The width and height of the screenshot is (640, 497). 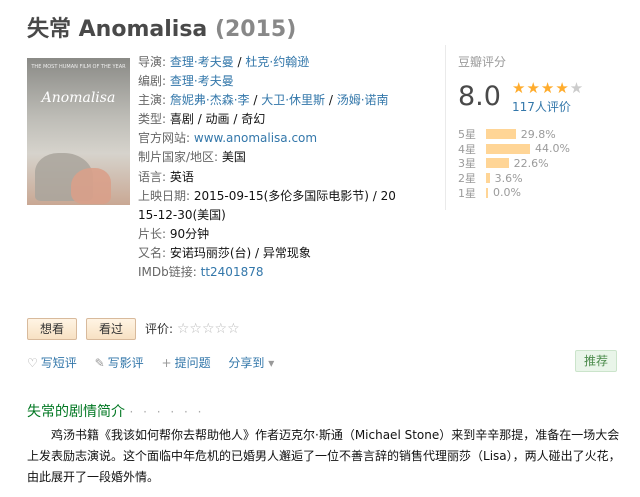 What do you see at coordinates (116, 412) in the screenshot?
I see `summary-heading: 失常的剧情简介 · · · · · ·` at bounding box center [116, 412].